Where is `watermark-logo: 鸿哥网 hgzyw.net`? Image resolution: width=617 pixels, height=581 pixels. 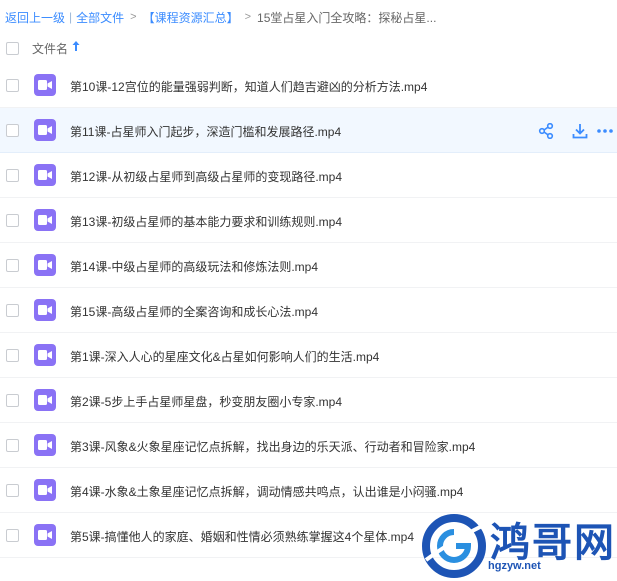
watermark-logo: 鸿哥网 hgzyw.net is located at coordinates (518, 545).